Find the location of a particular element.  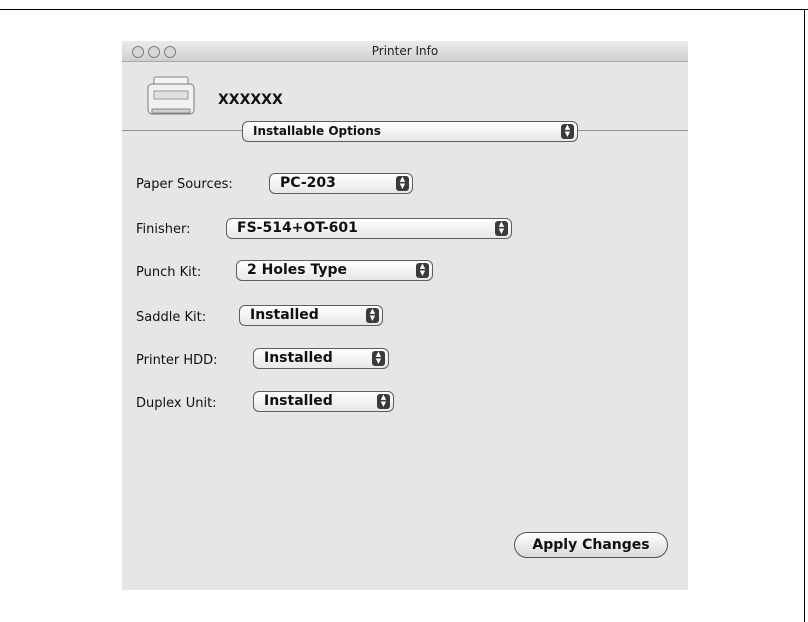

duplex-unit-popup: Installed ▲ ▼ is located at coordinates (323, 401).